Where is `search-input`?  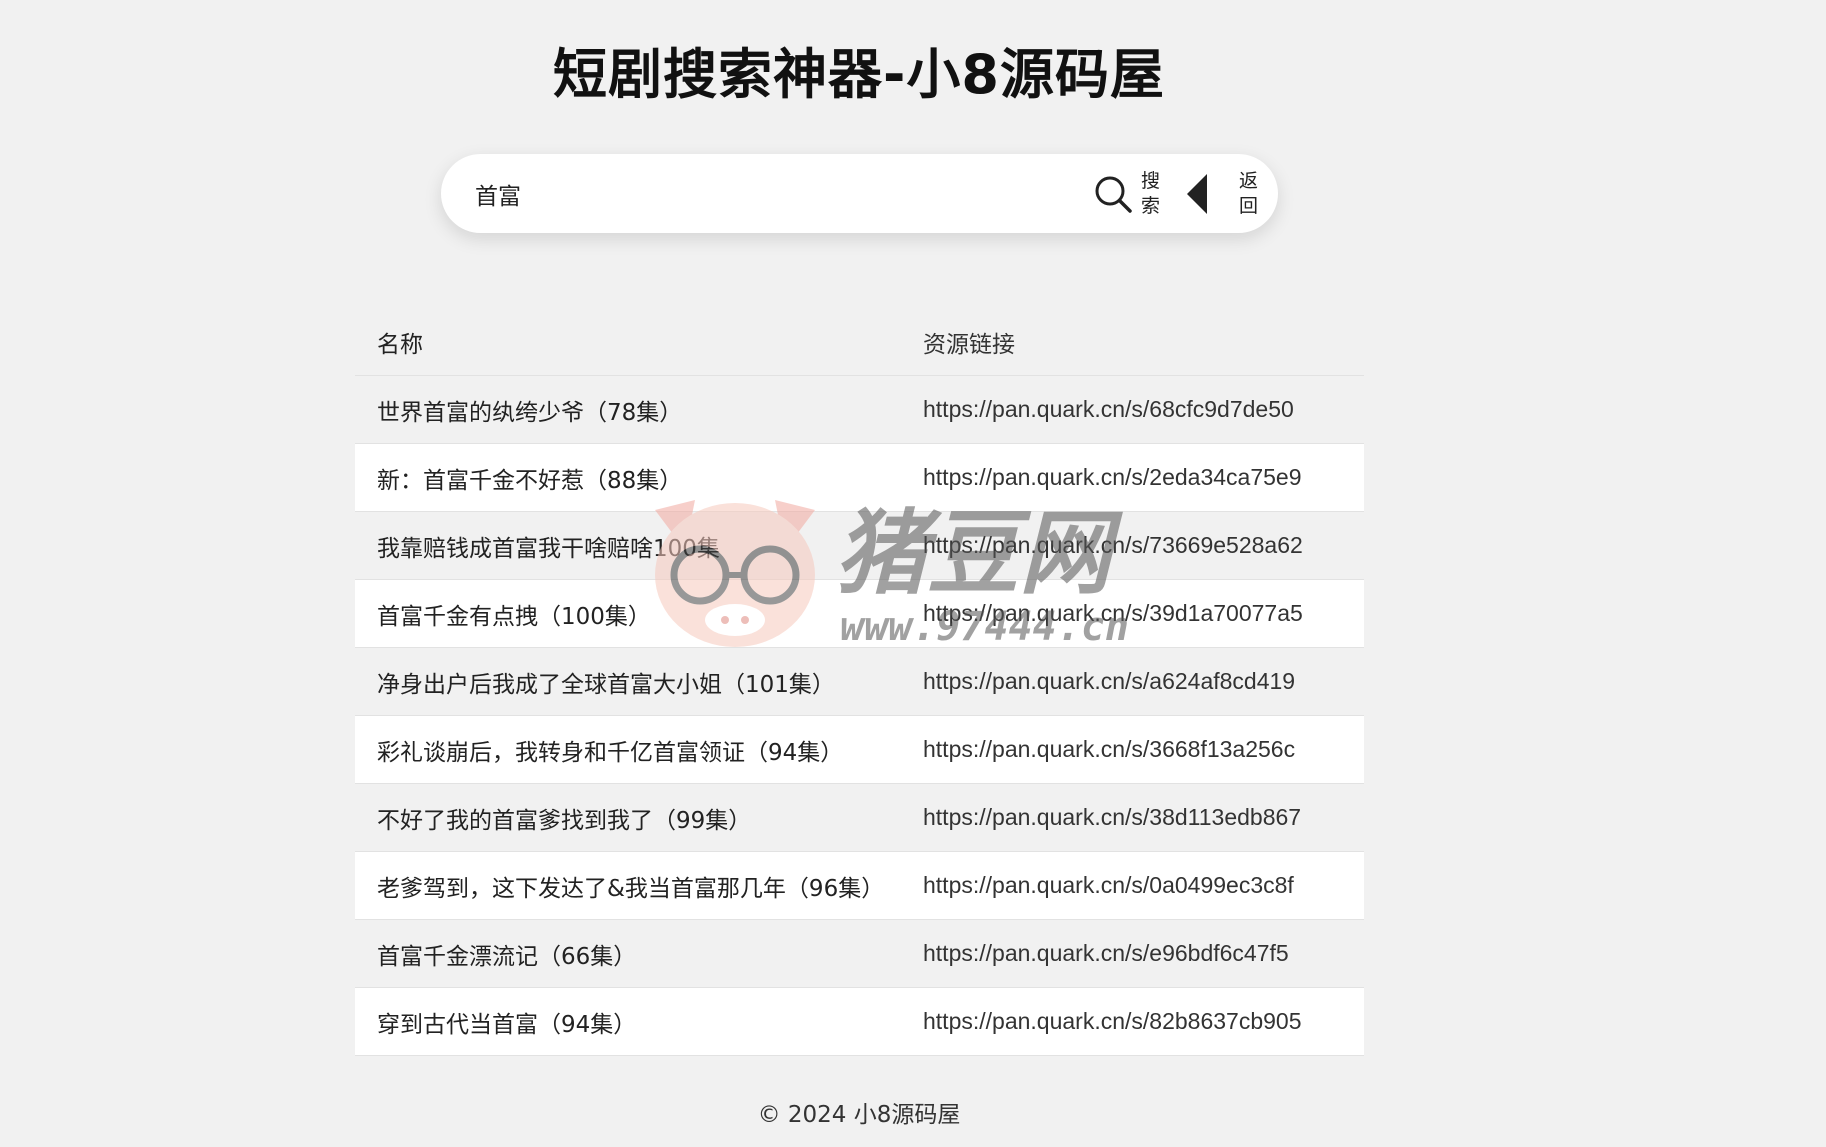 search-input is located at coordinates (770, 193).